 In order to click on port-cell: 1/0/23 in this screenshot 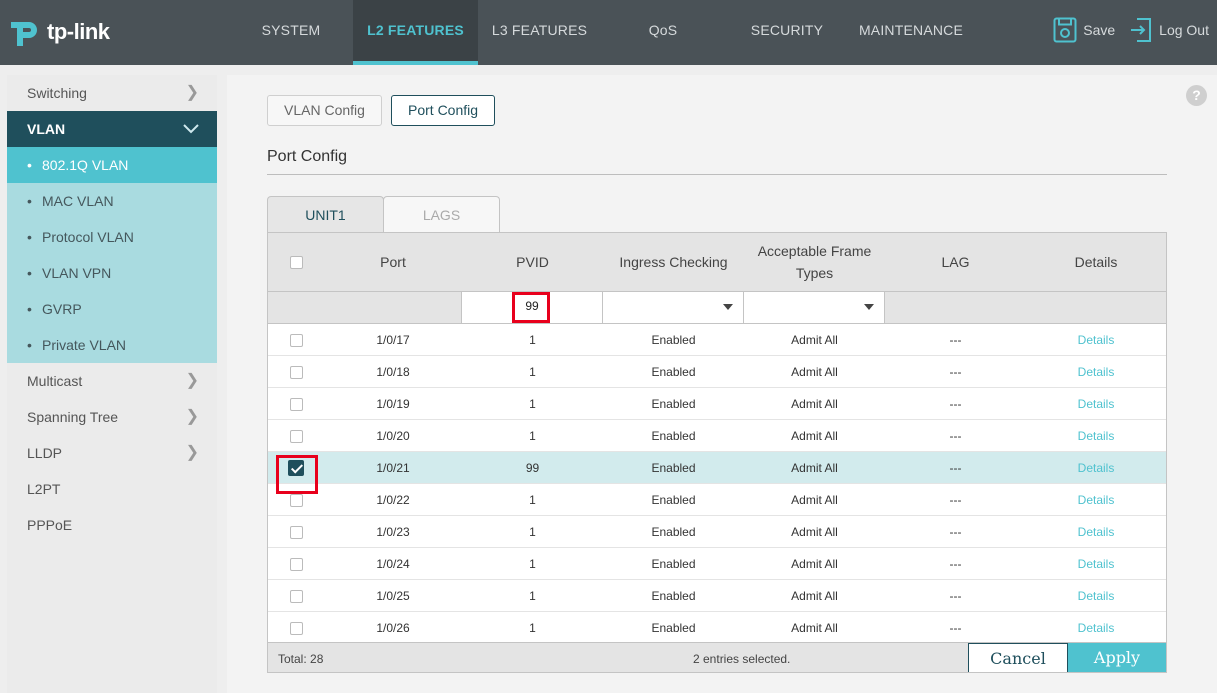, I will do `click(393, 531)`.